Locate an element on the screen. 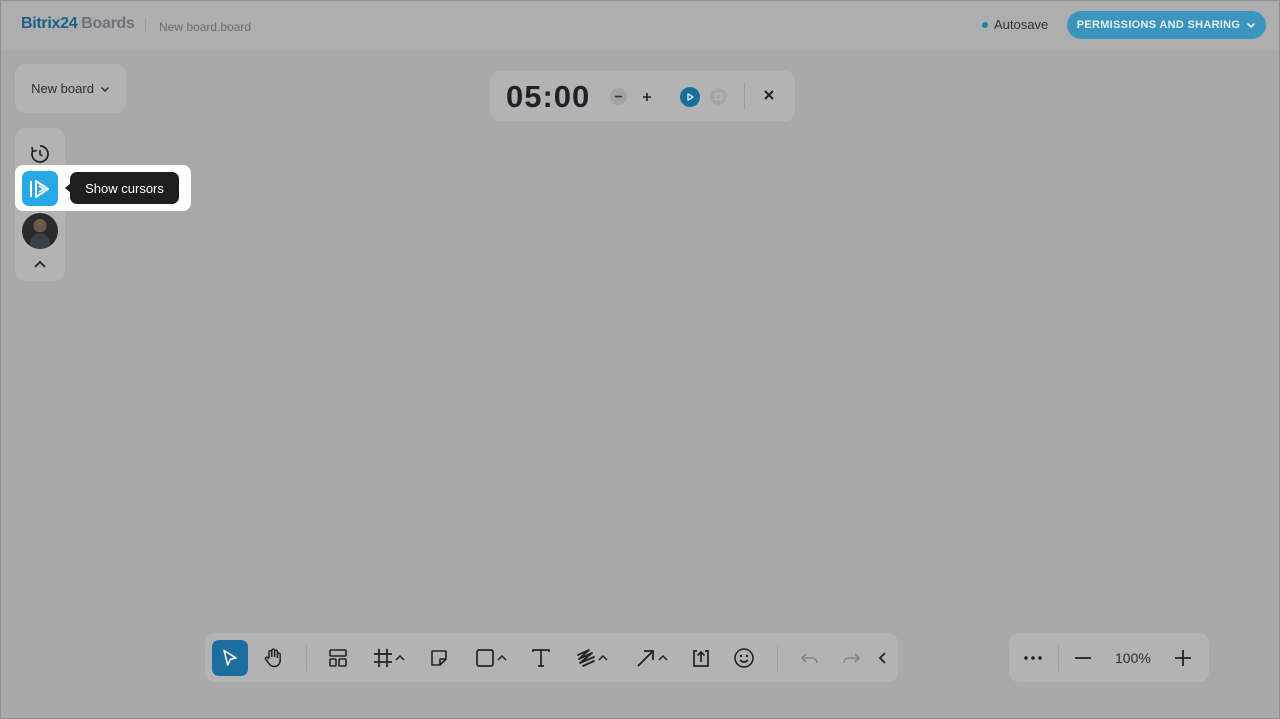  minus-icon is located at coordinates (1083, 657).